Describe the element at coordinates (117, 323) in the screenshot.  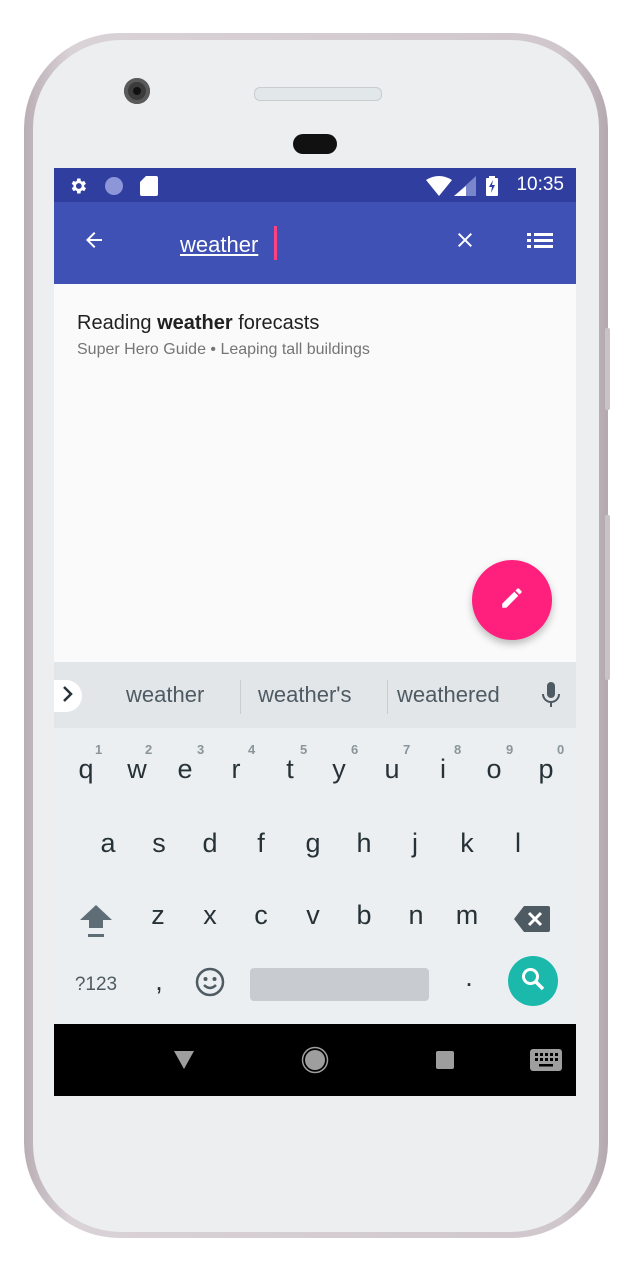
I see `title-text: Reading` at that location.